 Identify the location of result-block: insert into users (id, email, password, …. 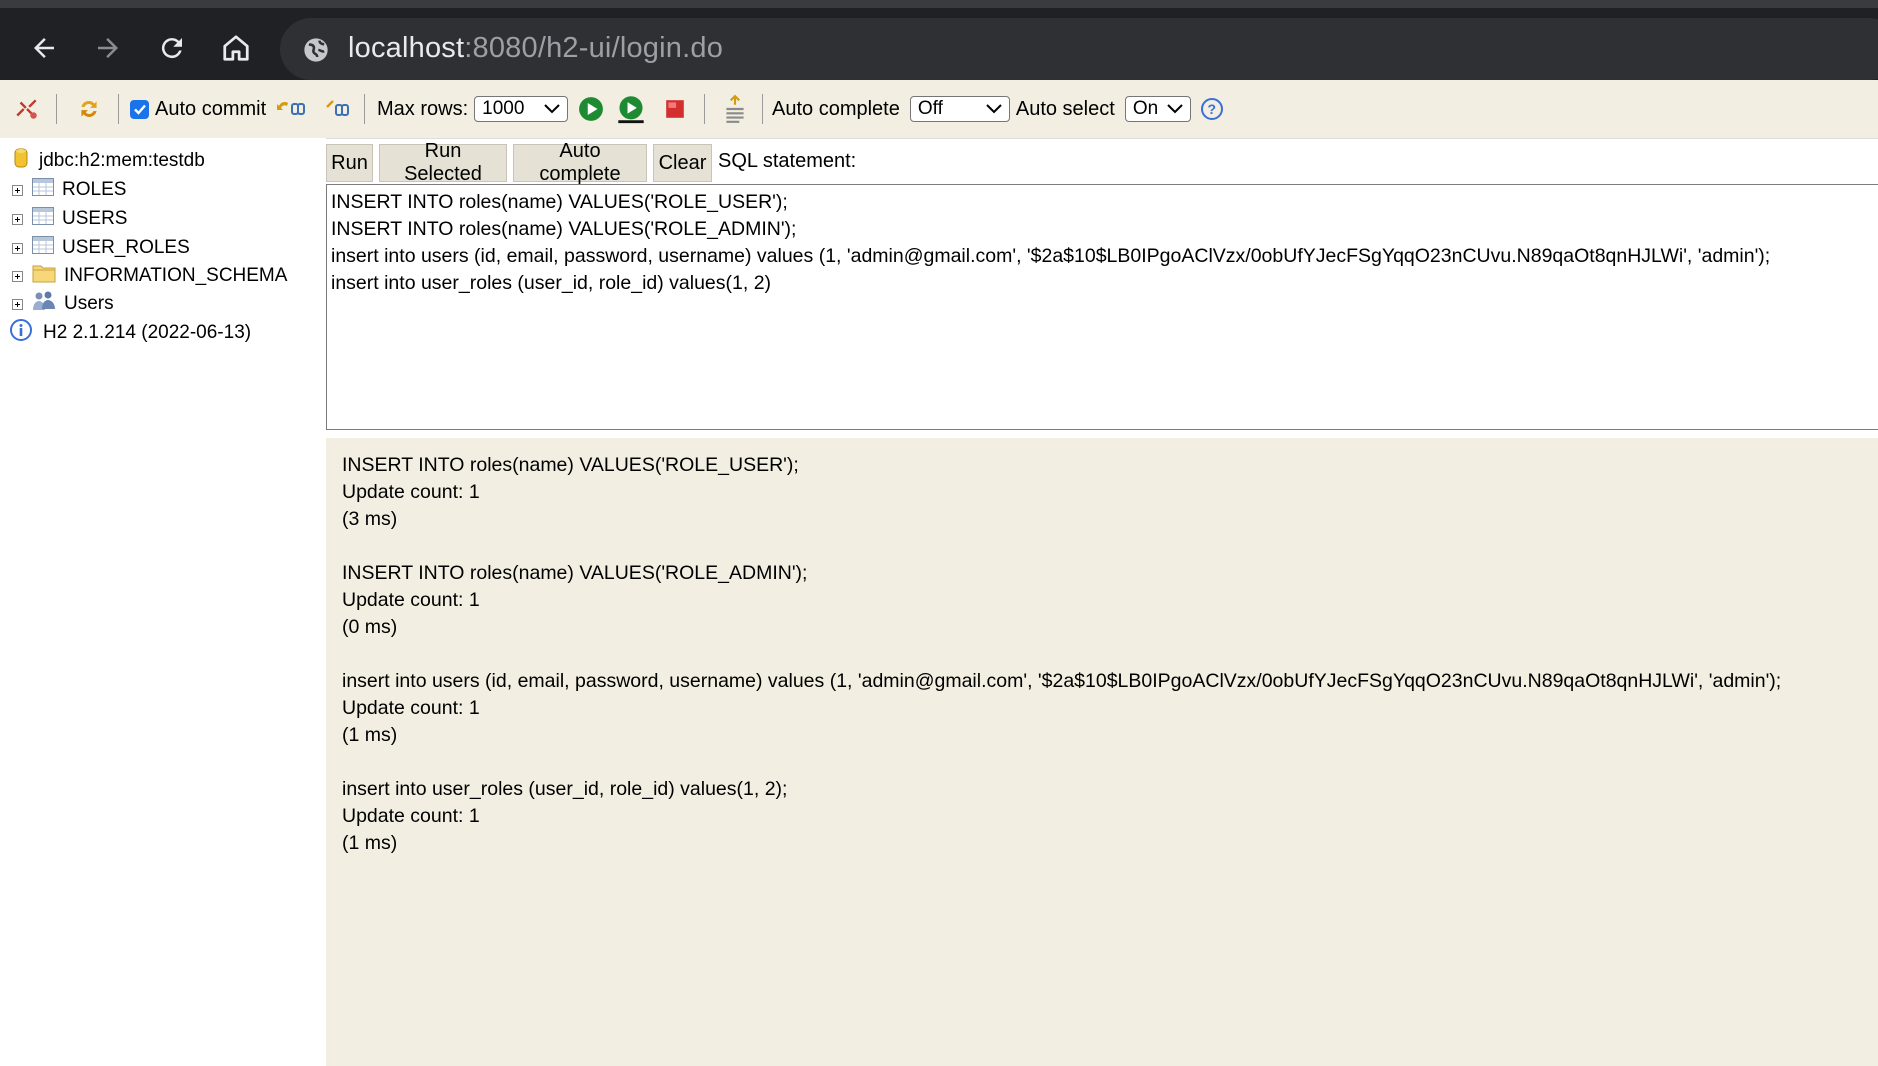
(1102, 708).